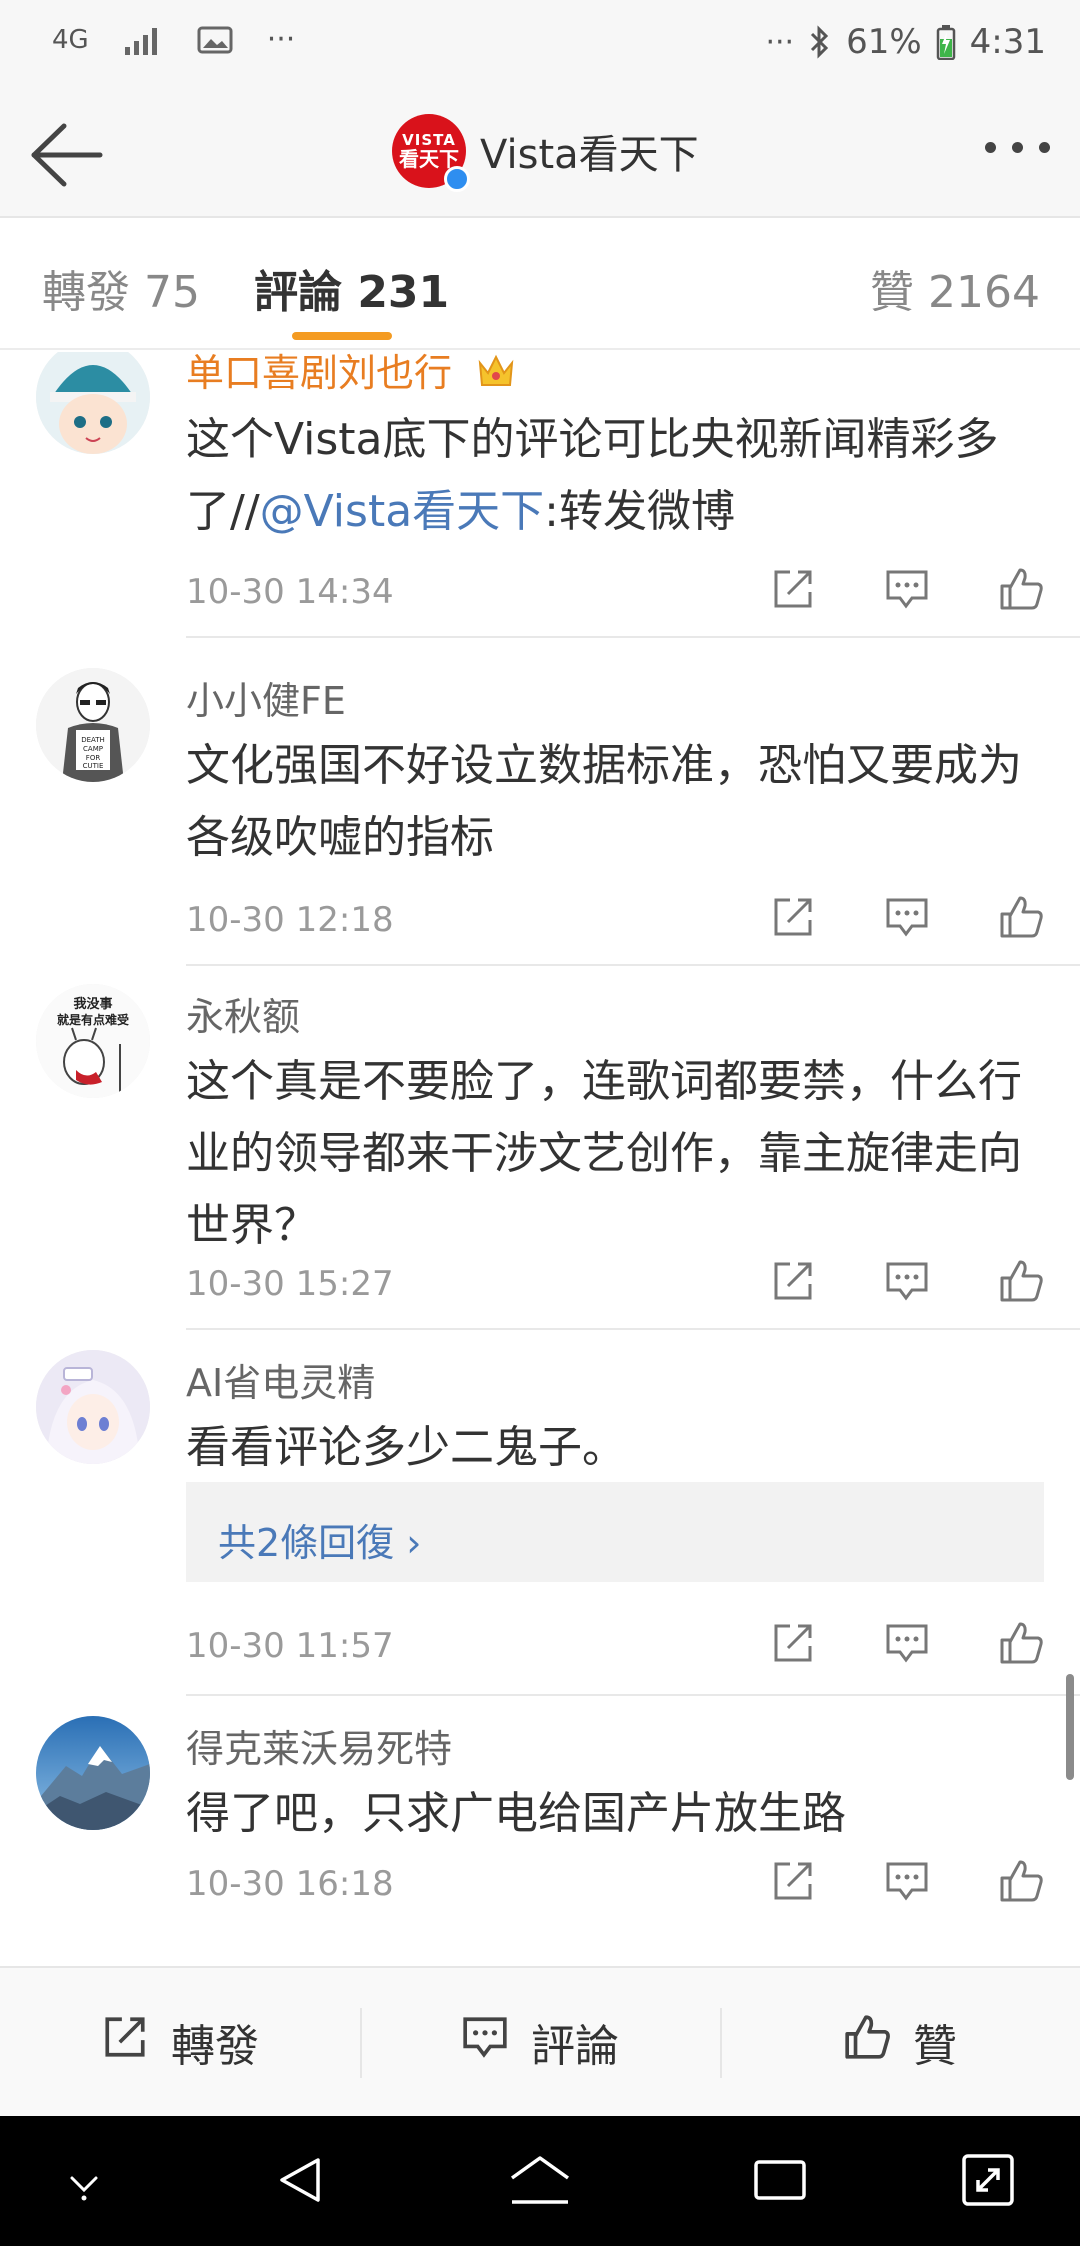 The width and height of the screenshot is (1080, 2246). What do you see at coordinates (988, 2182) in the screenshot?
I see `expand-icon` at bounding box center [988, 2182].